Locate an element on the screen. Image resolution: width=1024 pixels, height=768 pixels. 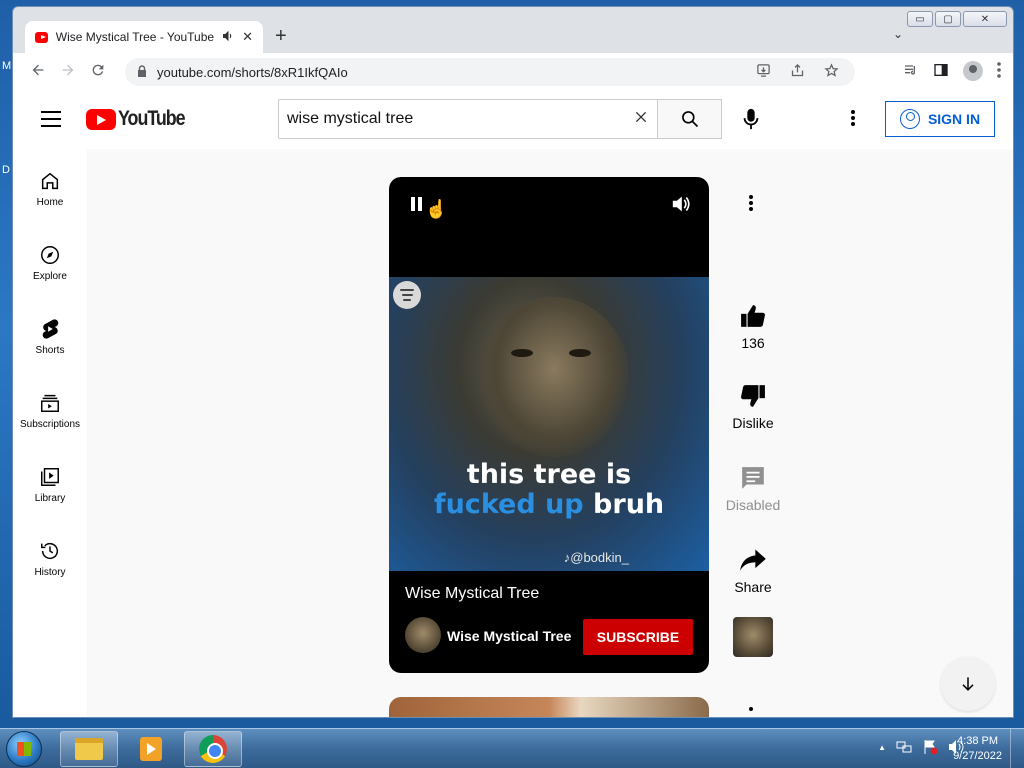
taskbar-chrome is located at coordinates (213, 749).